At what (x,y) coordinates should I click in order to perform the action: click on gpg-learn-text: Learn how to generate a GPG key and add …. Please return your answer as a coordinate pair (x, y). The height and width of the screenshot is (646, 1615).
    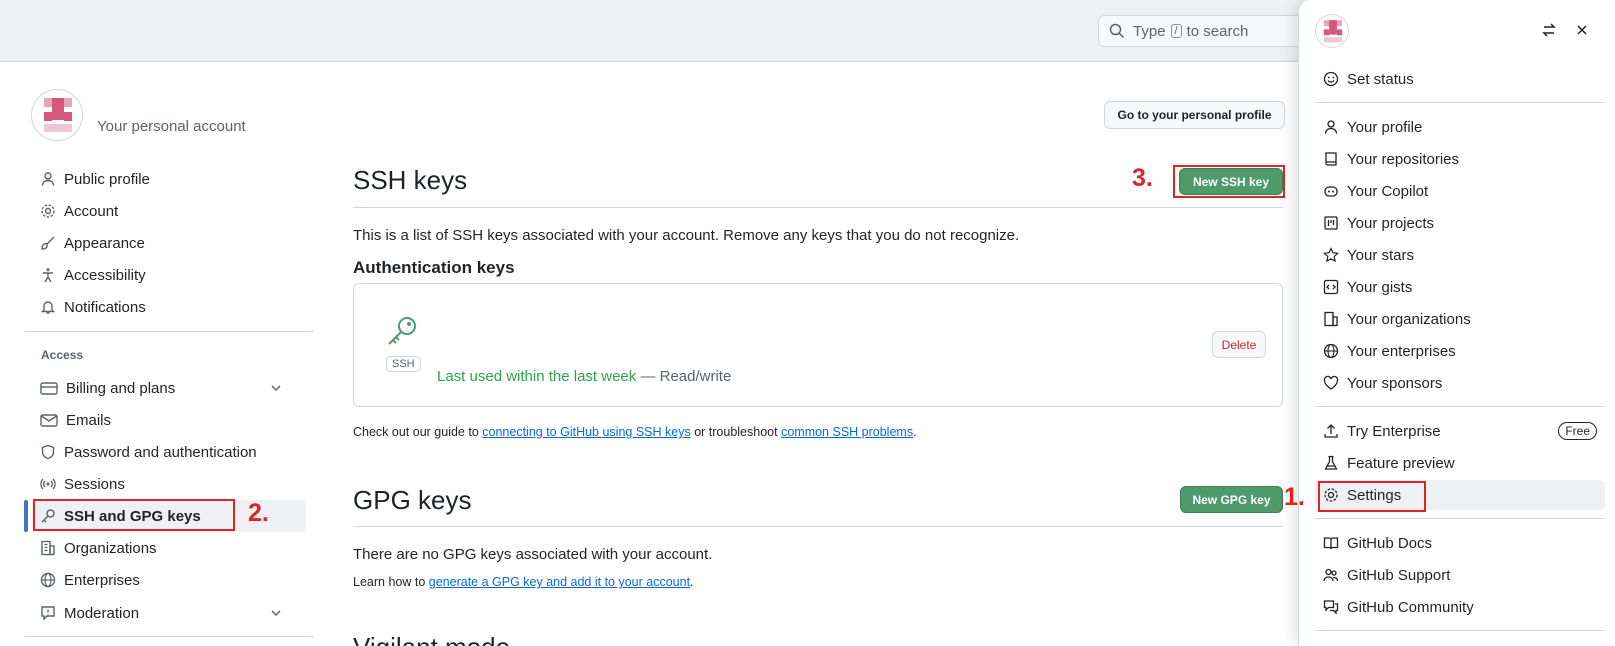
    Looking at the image, I should click on (523, 582).